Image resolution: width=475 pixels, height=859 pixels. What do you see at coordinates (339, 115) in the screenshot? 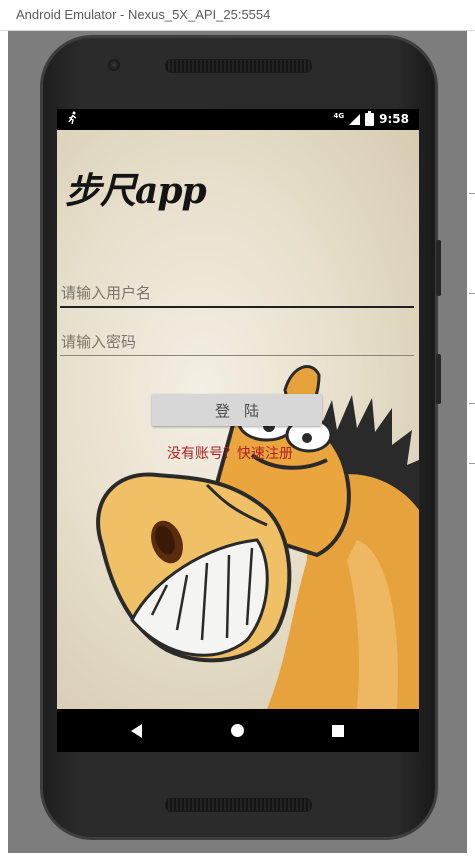
I see `network-type: 4G` at bounding box center [339, 115].